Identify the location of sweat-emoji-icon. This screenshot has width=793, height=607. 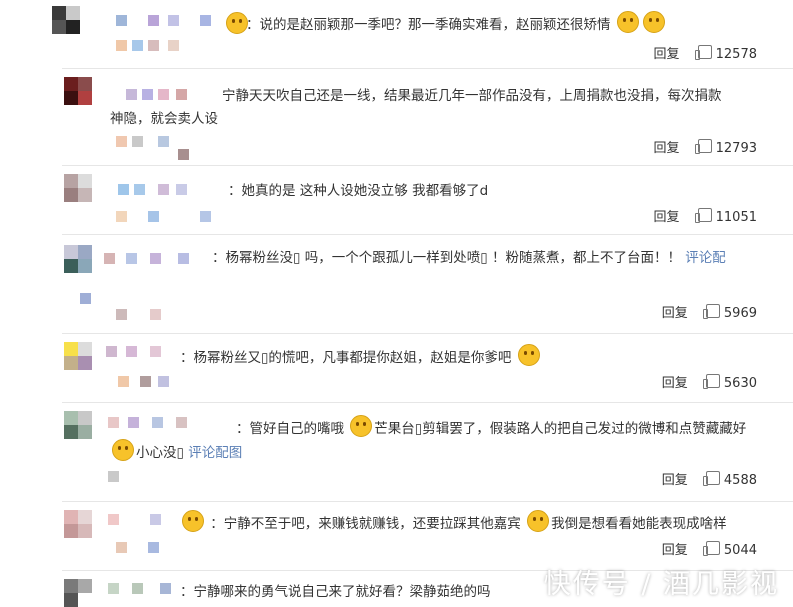
(123, 450).